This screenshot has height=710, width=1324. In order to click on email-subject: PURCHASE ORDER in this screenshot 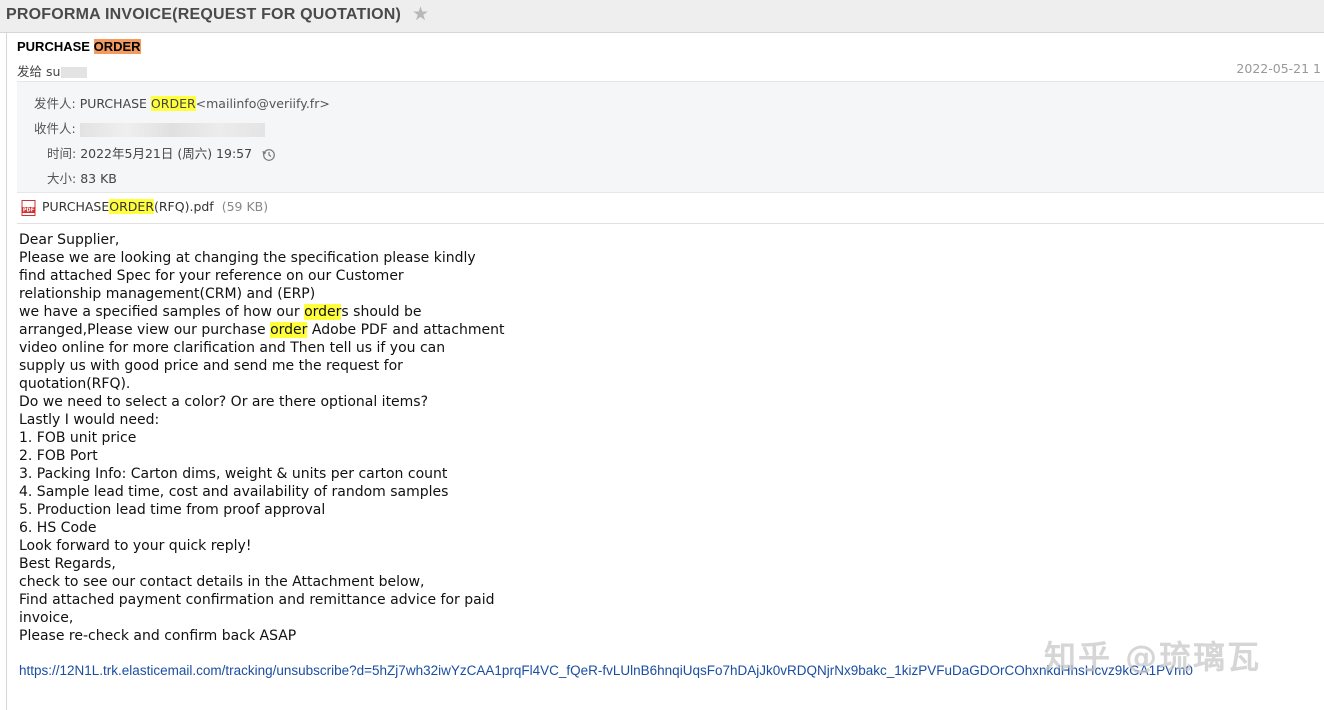, I will do `click(79, 46)`.